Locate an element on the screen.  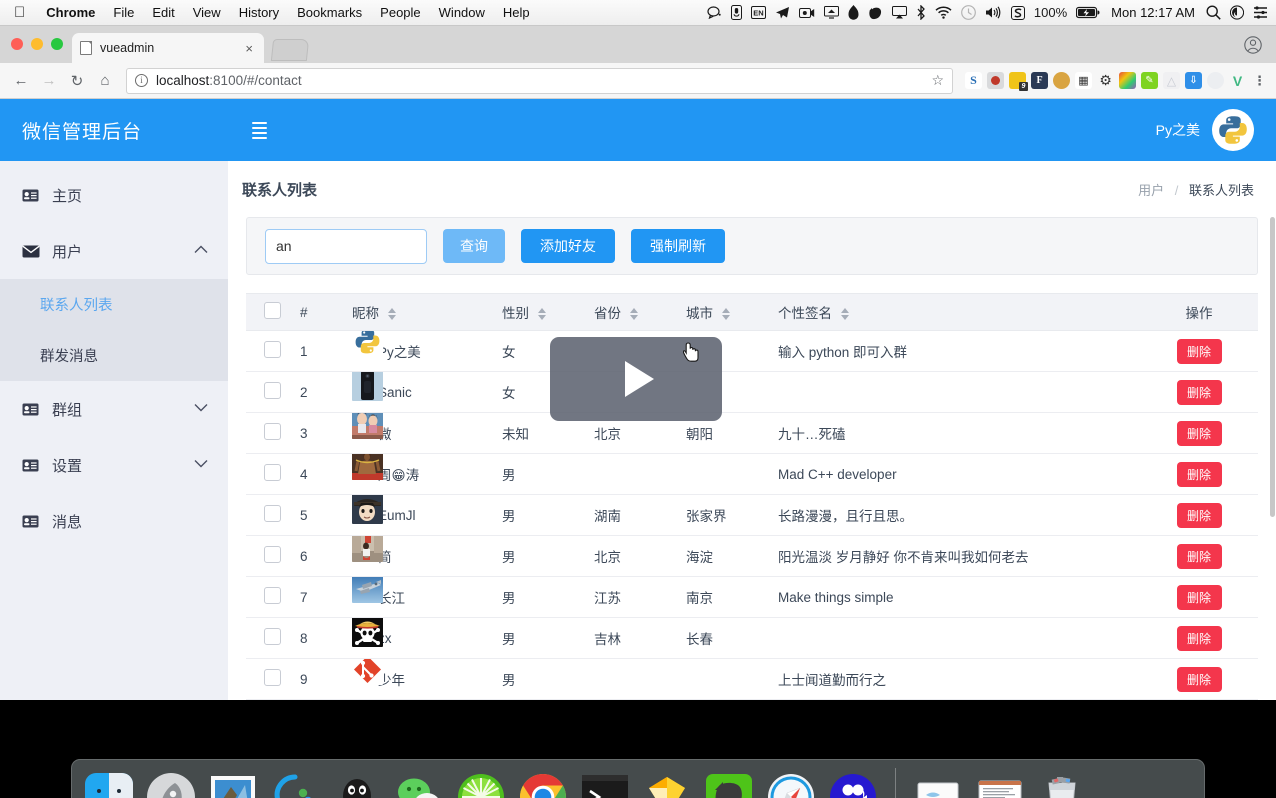
column-province: 省份 is located at coordinates (634, 312).